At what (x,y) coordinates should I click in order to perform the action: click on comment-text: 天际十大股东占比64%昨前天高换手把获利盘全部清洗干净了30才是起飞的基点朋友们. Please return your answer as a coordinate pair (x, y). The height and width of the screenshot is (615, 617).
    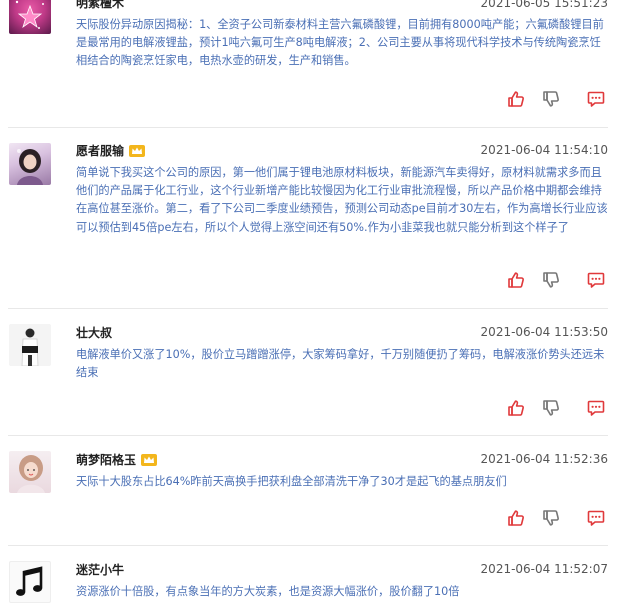
    Looking at the image, I should click on (291, 481).